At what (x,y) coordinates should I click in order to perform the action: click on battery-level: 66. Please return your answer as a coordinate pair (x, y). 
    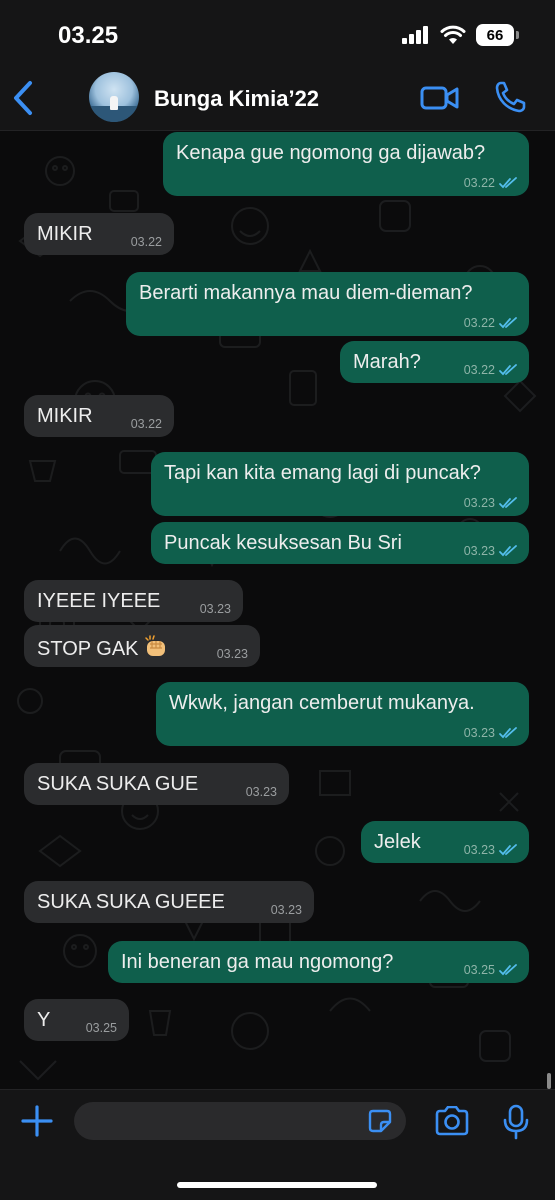
    Looking at the image, I should click on (495, 35).